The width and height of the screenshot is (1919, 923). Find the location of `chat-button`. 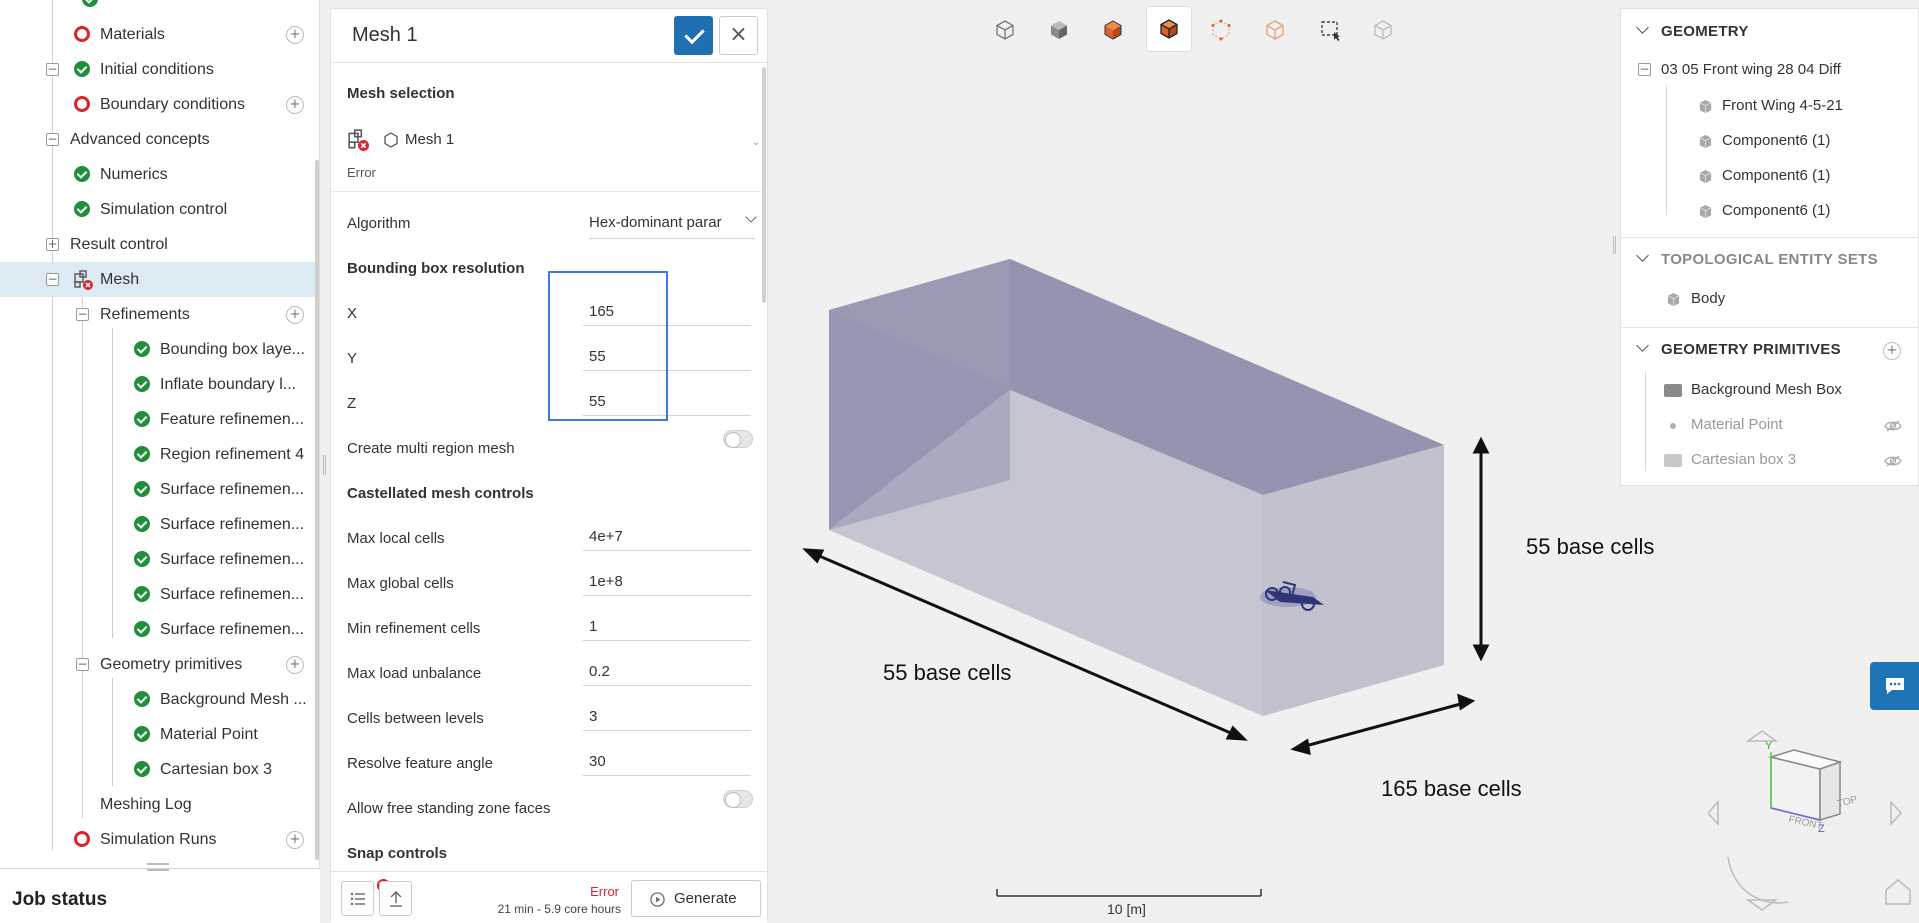

chat-button is located at coordinates (1894, 686).